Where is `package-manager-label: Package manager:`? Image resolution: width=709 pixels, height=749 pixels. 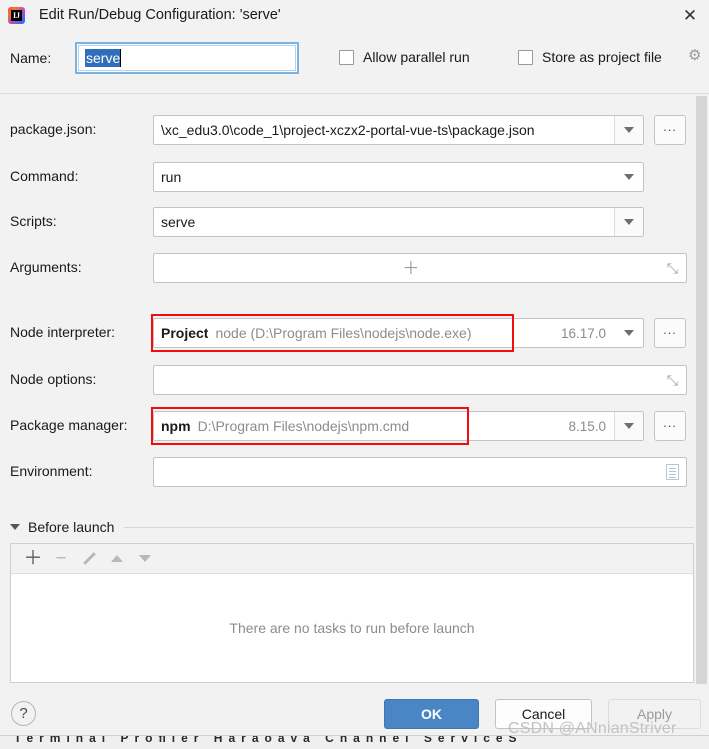
package-manager-label: Package manager: is located at coordinates (69, 425).